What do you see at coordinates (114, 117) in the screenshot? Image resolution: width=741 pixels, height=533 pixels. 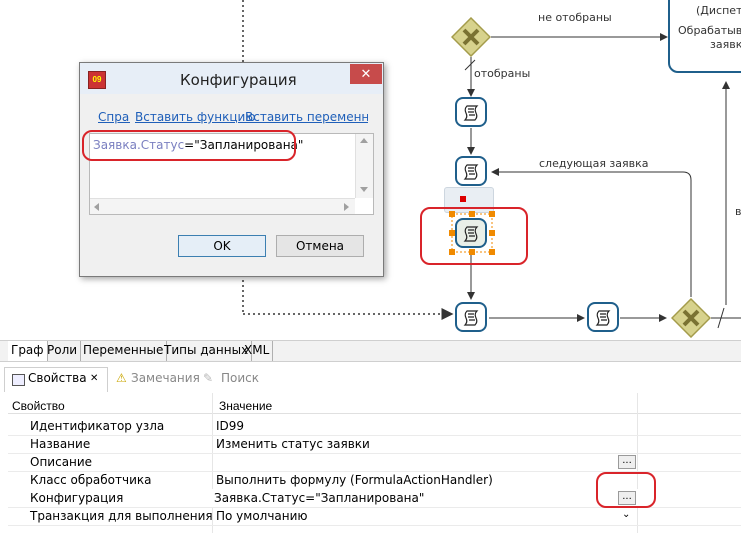 I see `help-link: Справка` at bounding box center [114, 117].